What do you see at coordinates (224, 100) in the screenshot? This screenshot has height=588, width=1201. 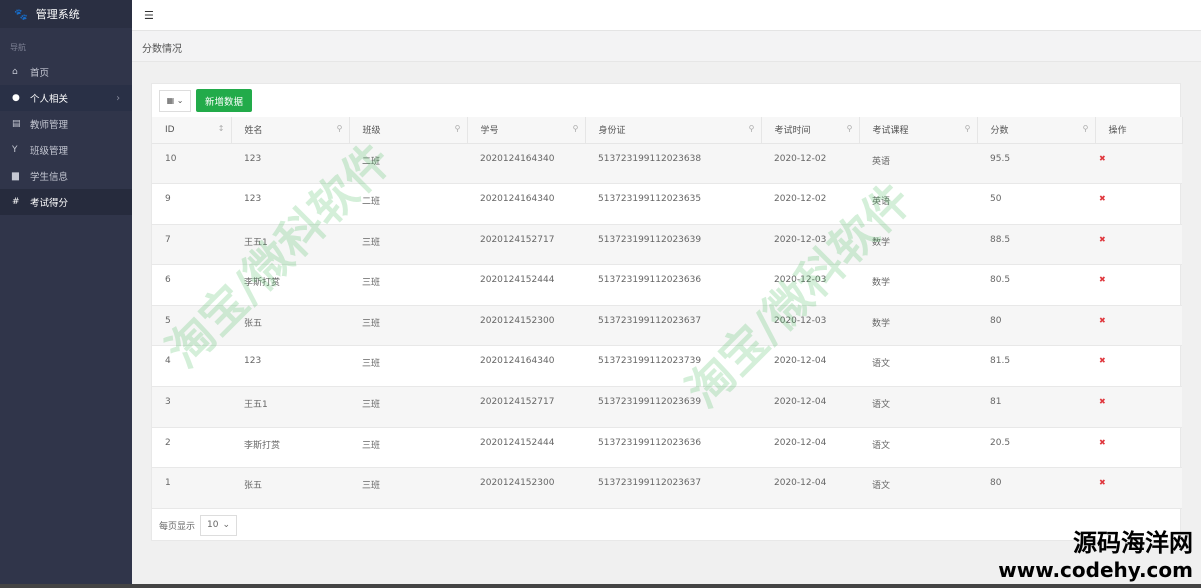 I see `add-data-button: 新增数据` at bounding box center [224, 100].